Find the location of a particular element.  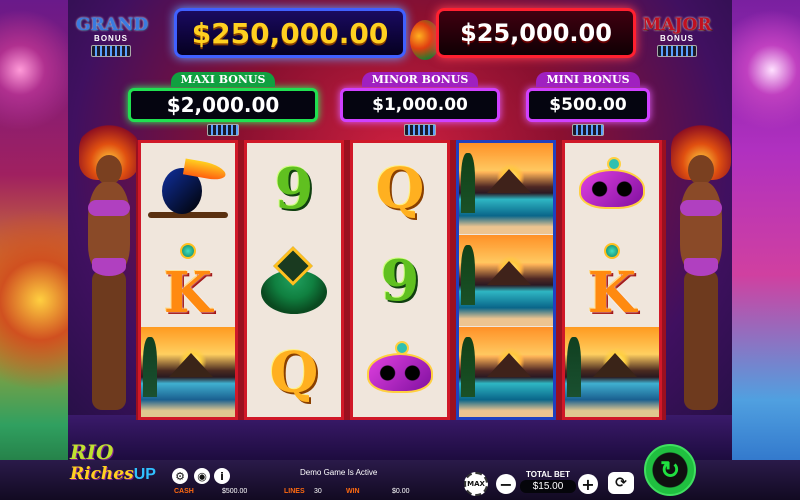

minor-jackpot: MINOR BONUS $1,000.00 is located at coordinates (420, 103).